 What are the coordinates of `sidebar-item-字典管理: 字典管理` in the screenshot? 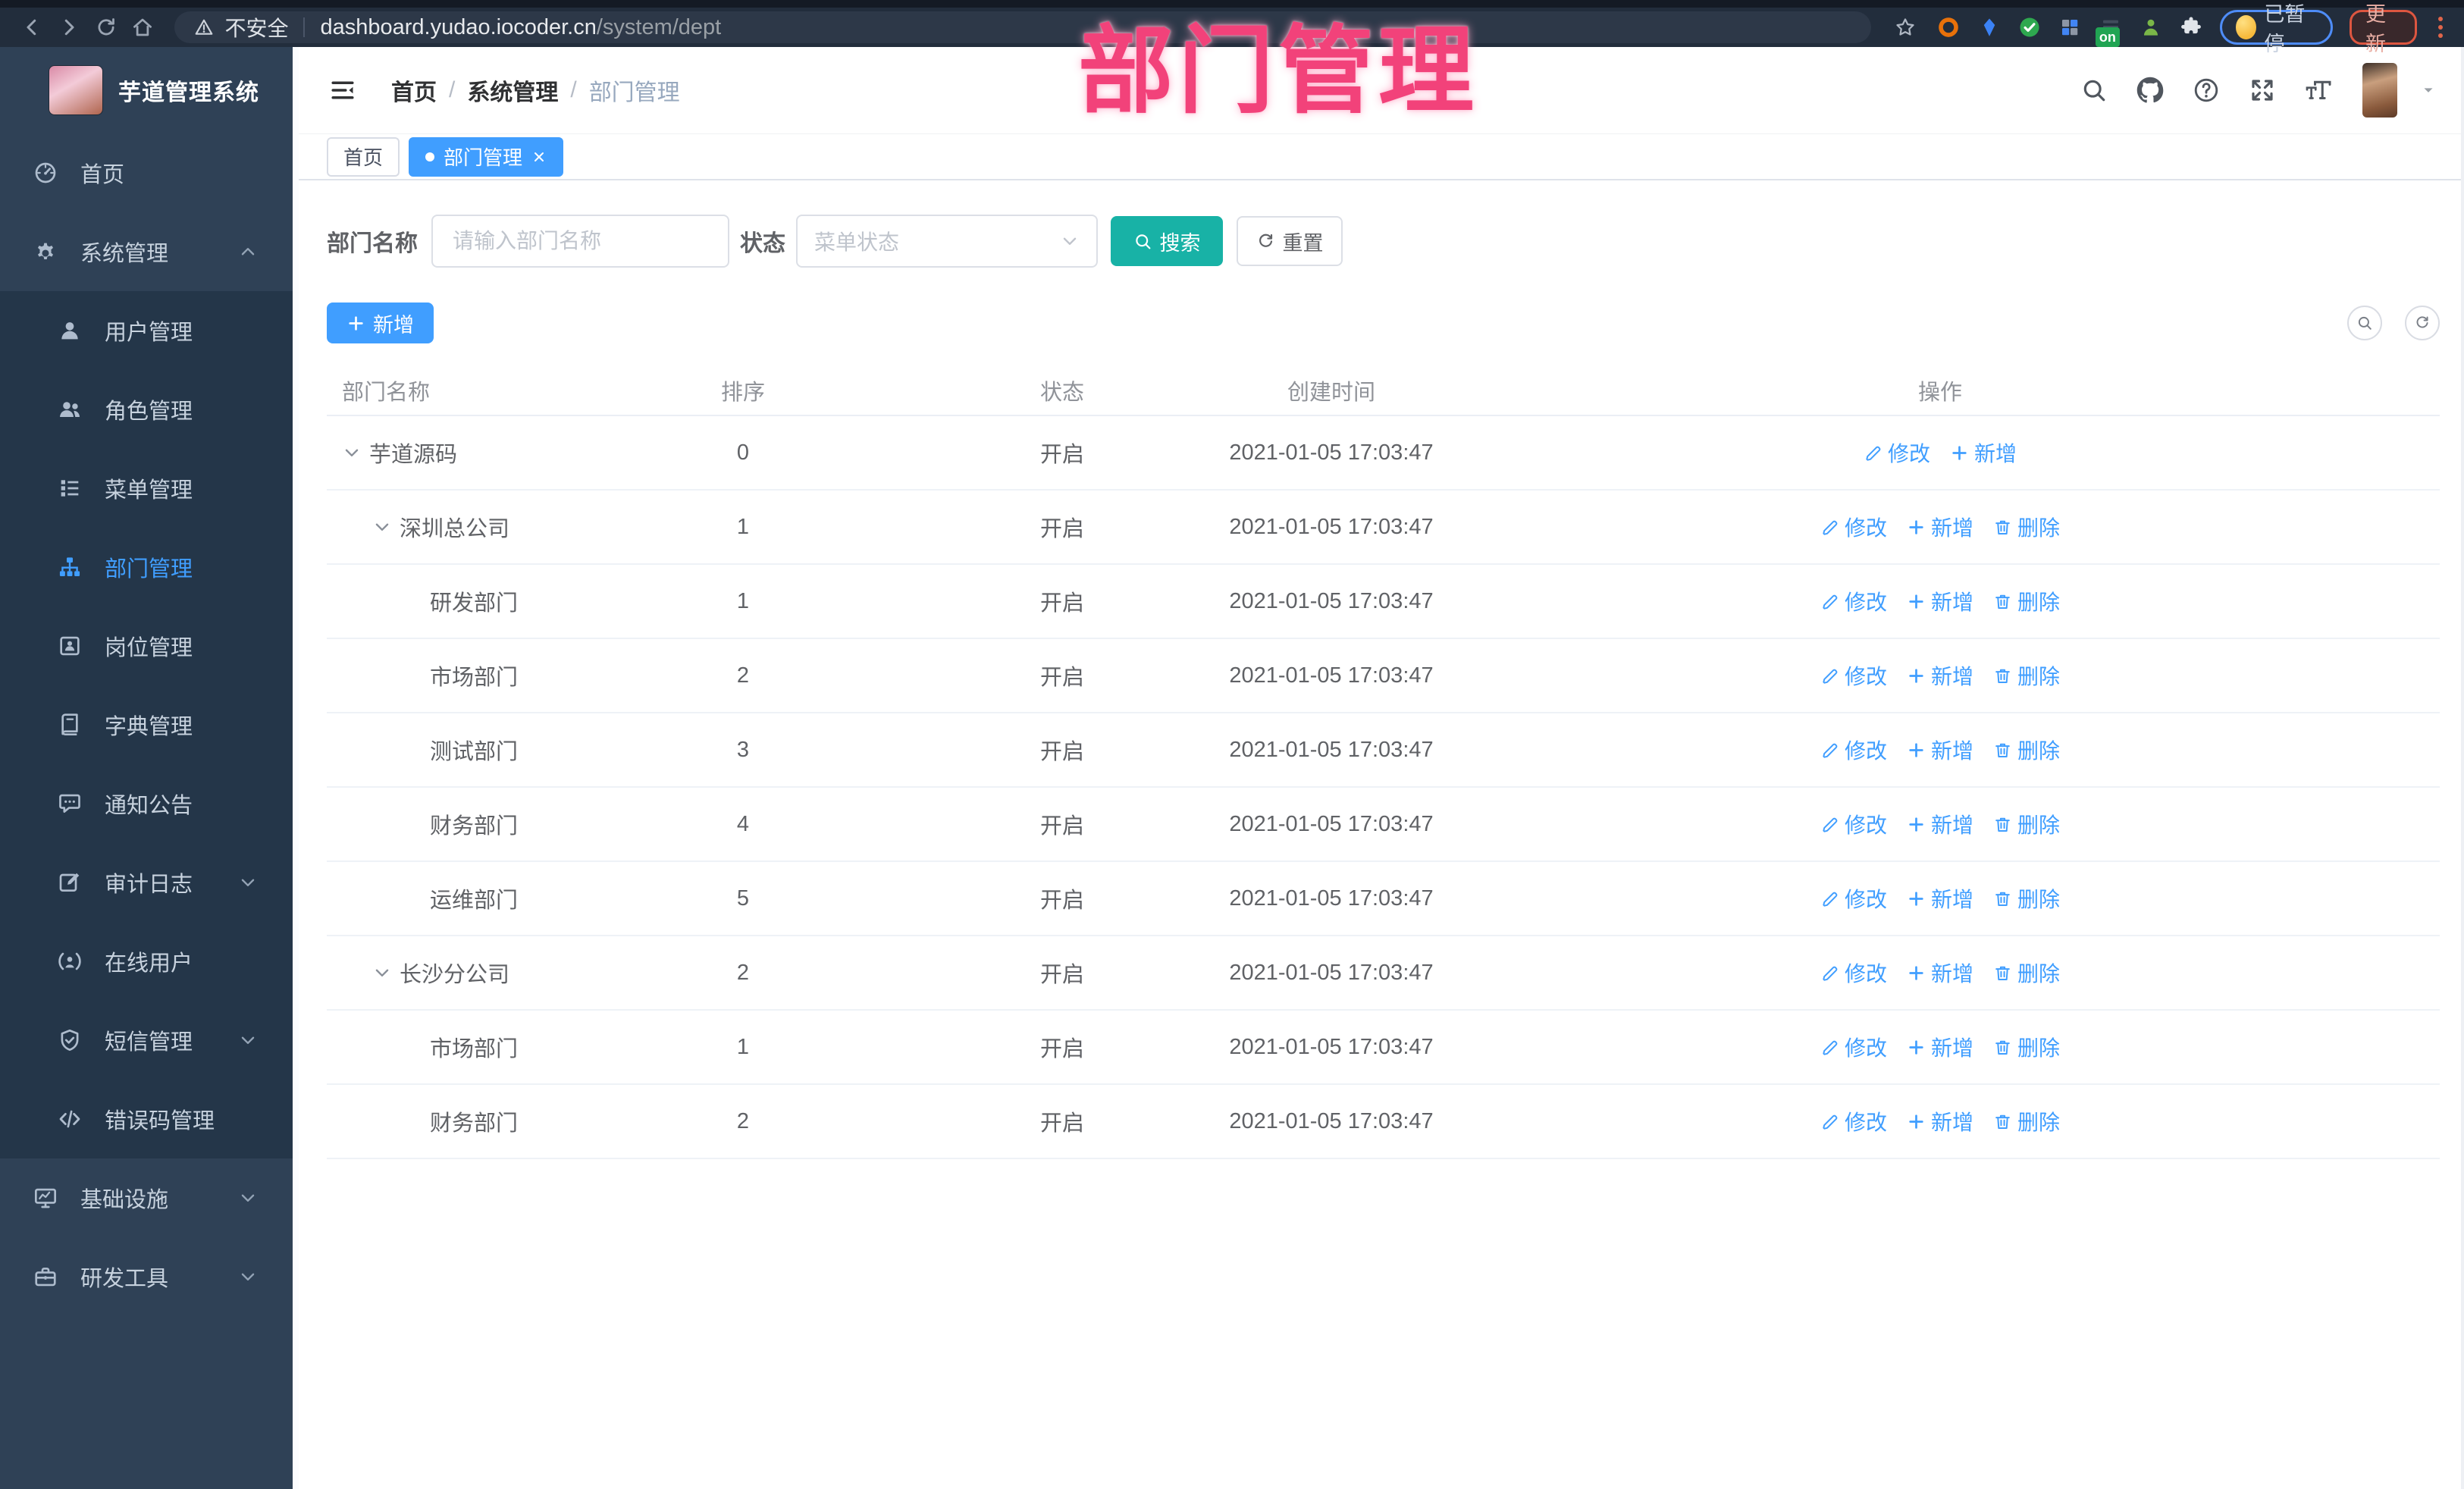 It's located at (146, 724).